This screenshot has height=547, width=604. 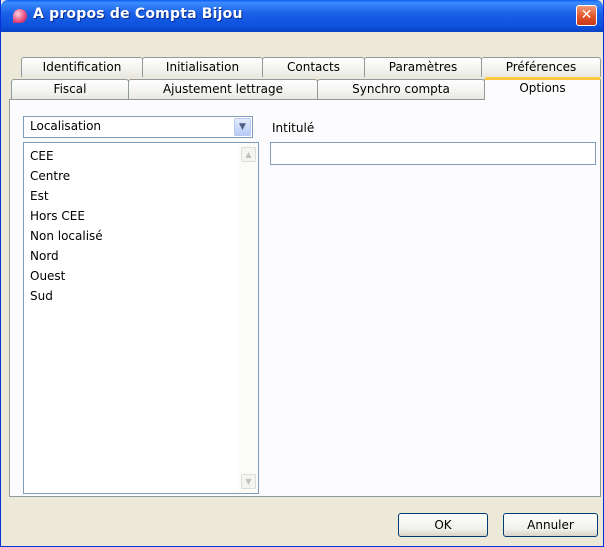 What do you see at coordinates (66, 126) in the screenshot?
I see `combo-value: Localisation` at bounding box center [66, 126].